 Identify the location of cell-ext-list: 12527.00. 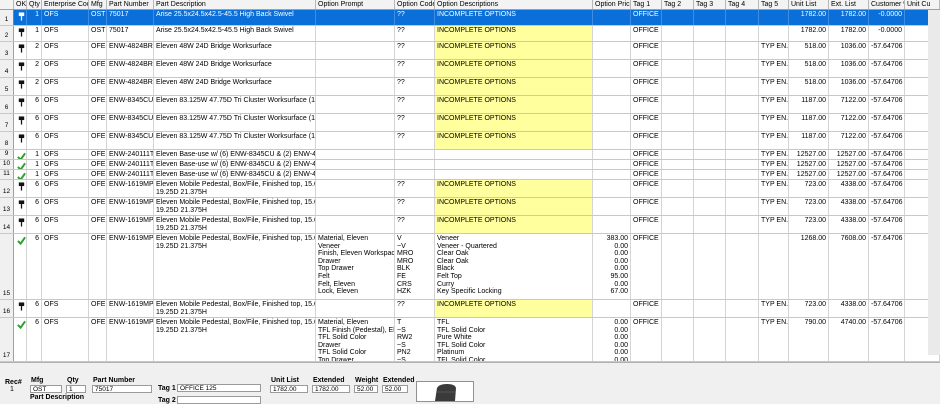
(849, 154).